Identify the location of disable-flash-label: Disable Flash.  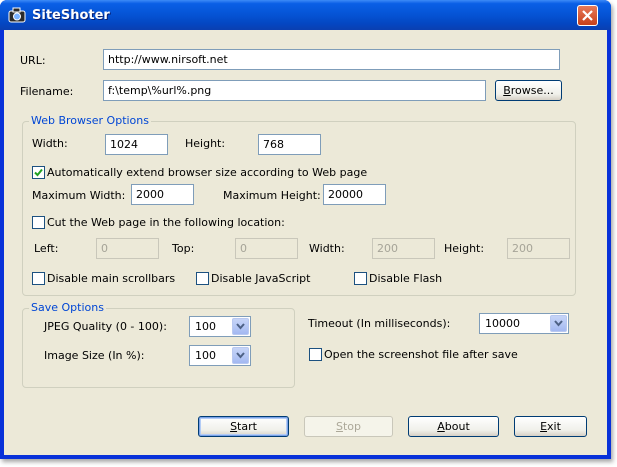
(405, 278).